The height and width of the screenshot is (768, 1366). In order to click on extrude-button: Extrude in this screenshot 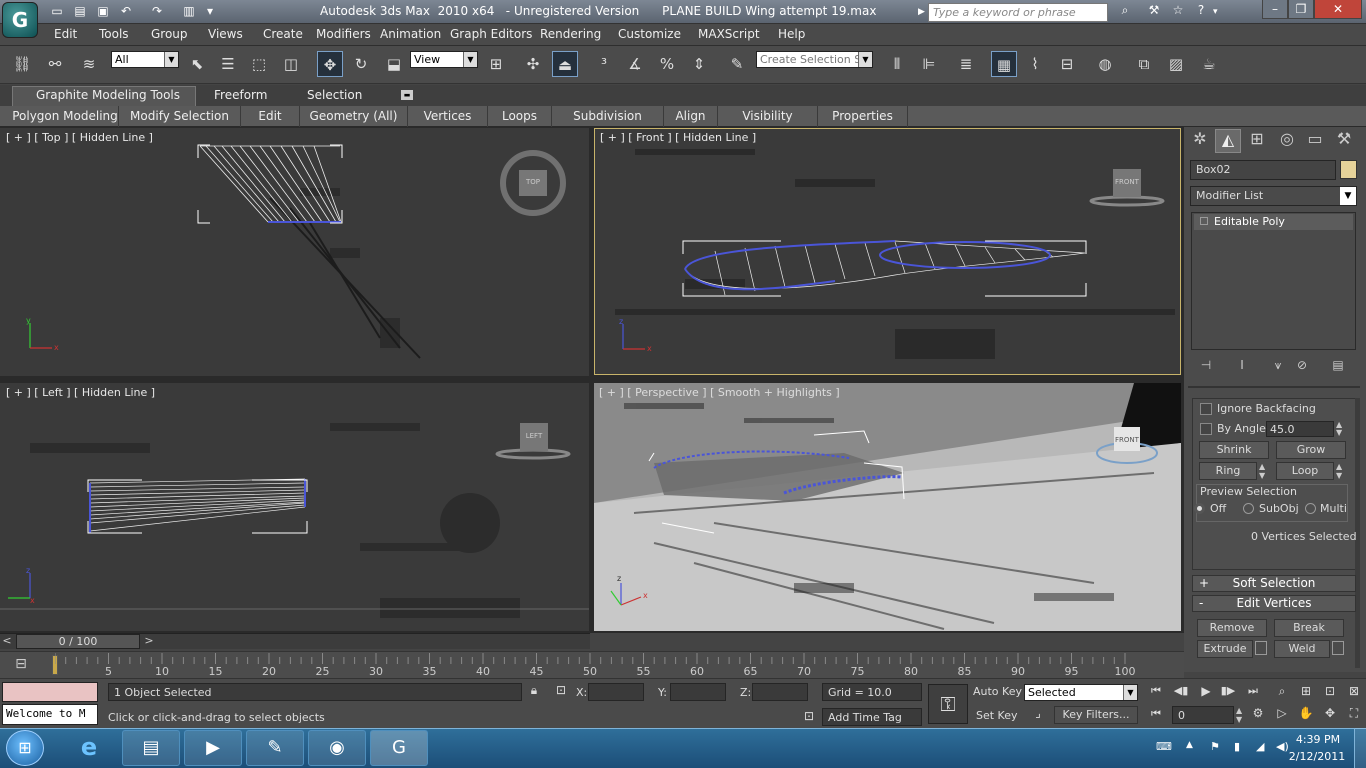, I will do `click(1225, 649)`.